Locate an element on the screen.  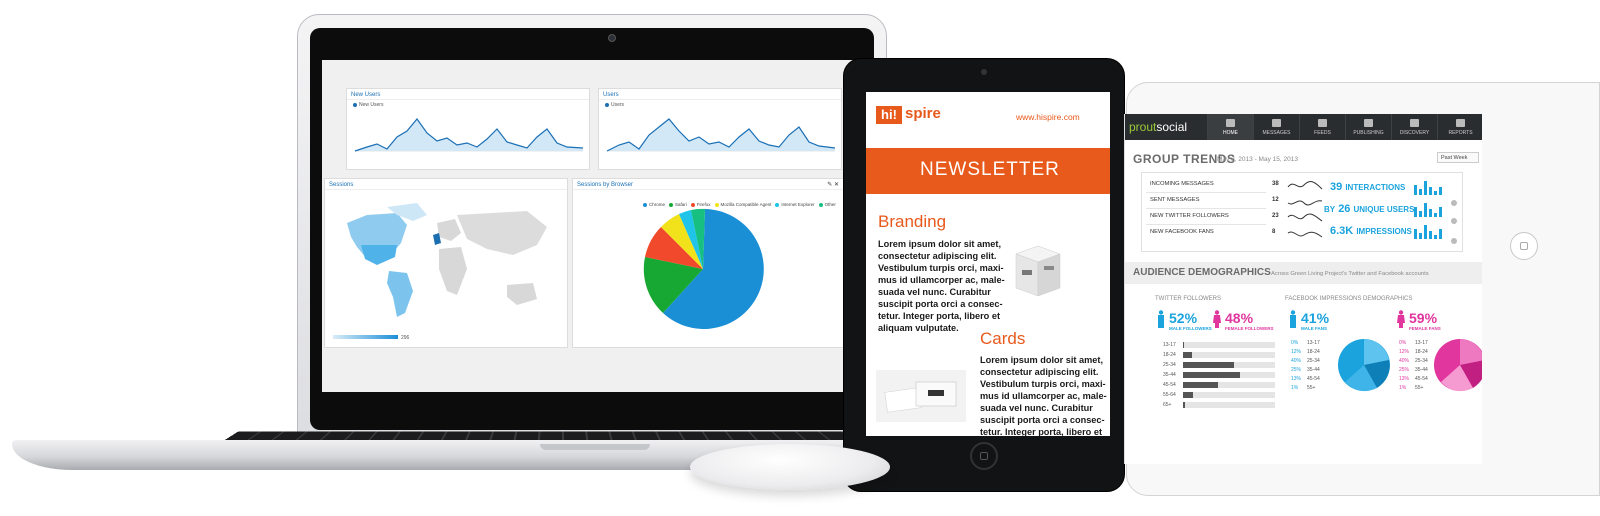
audience-demographics-title: AUDIENCE DEMOGRAPHICS is located at coordinates (1202, 272).